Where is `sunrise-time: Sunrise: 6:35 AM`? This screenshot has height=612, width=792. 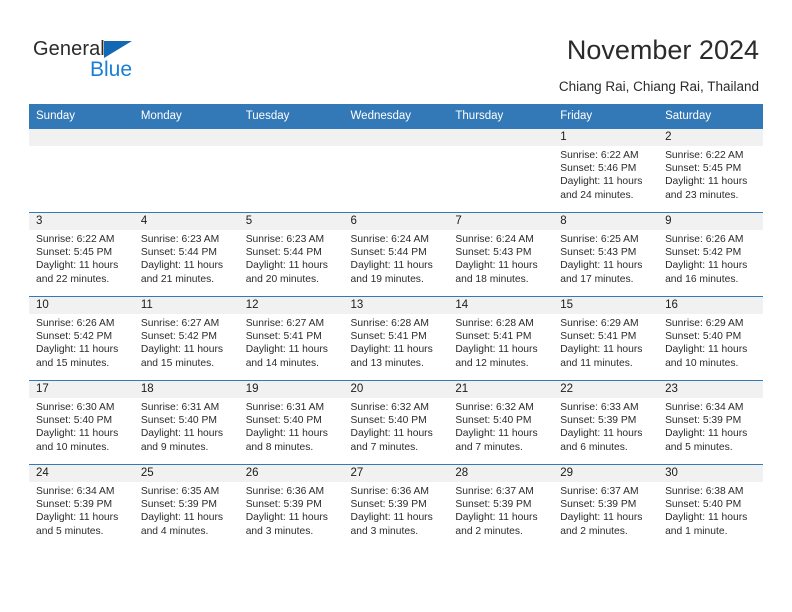 sunrise-time: Sunrise: 6:35 AM is located at coordinates (180, 491).